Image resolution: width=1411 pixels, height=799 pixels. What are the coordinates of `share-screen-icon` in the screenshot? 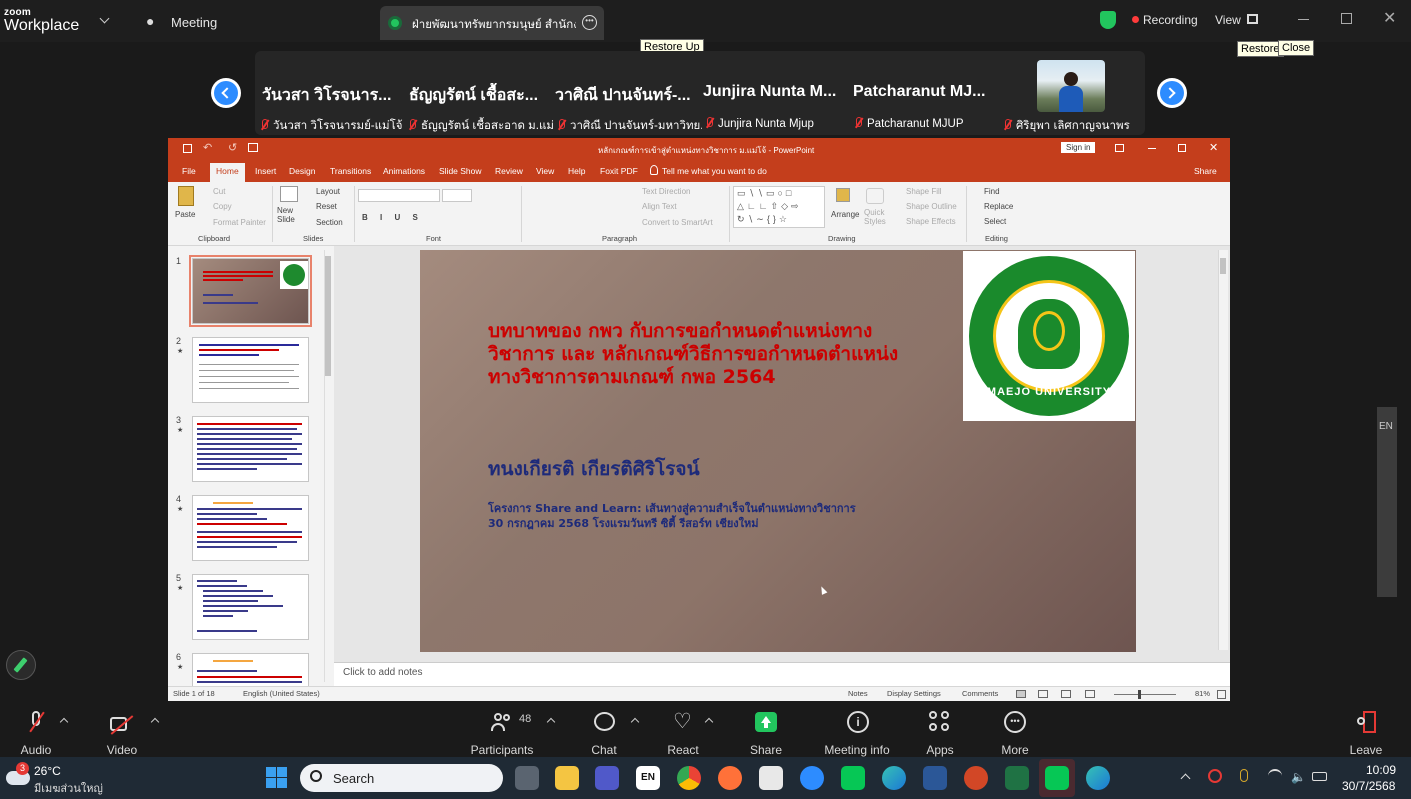 It's located at (766, 722).